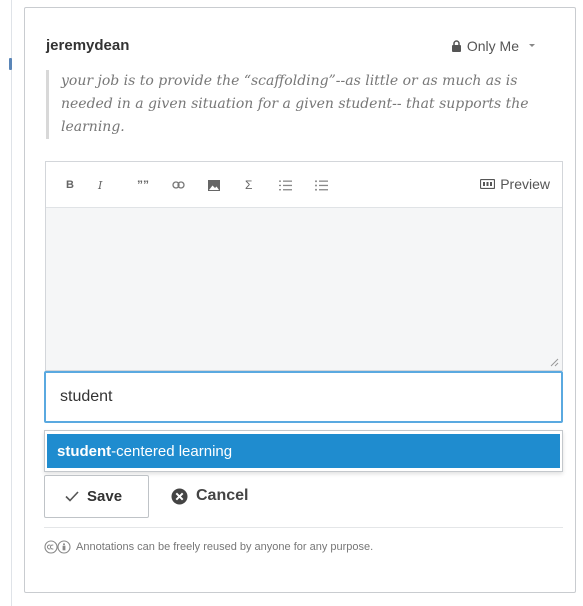 This screenshot has height=606, width=583. What do you see at coordinates (11, 303) in the screenshot?
I see `sidebar-edge` at bounding box center [11, 303].